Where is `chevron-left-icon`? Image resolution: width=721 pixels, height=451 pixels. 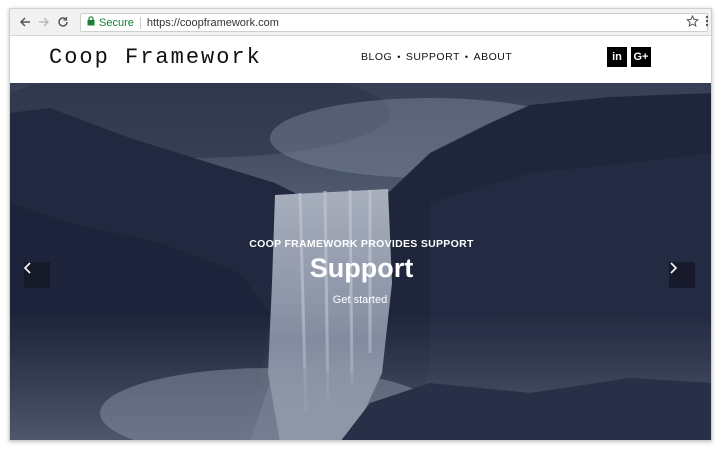
chevron-left-icon is located at coordinates (27, 268).